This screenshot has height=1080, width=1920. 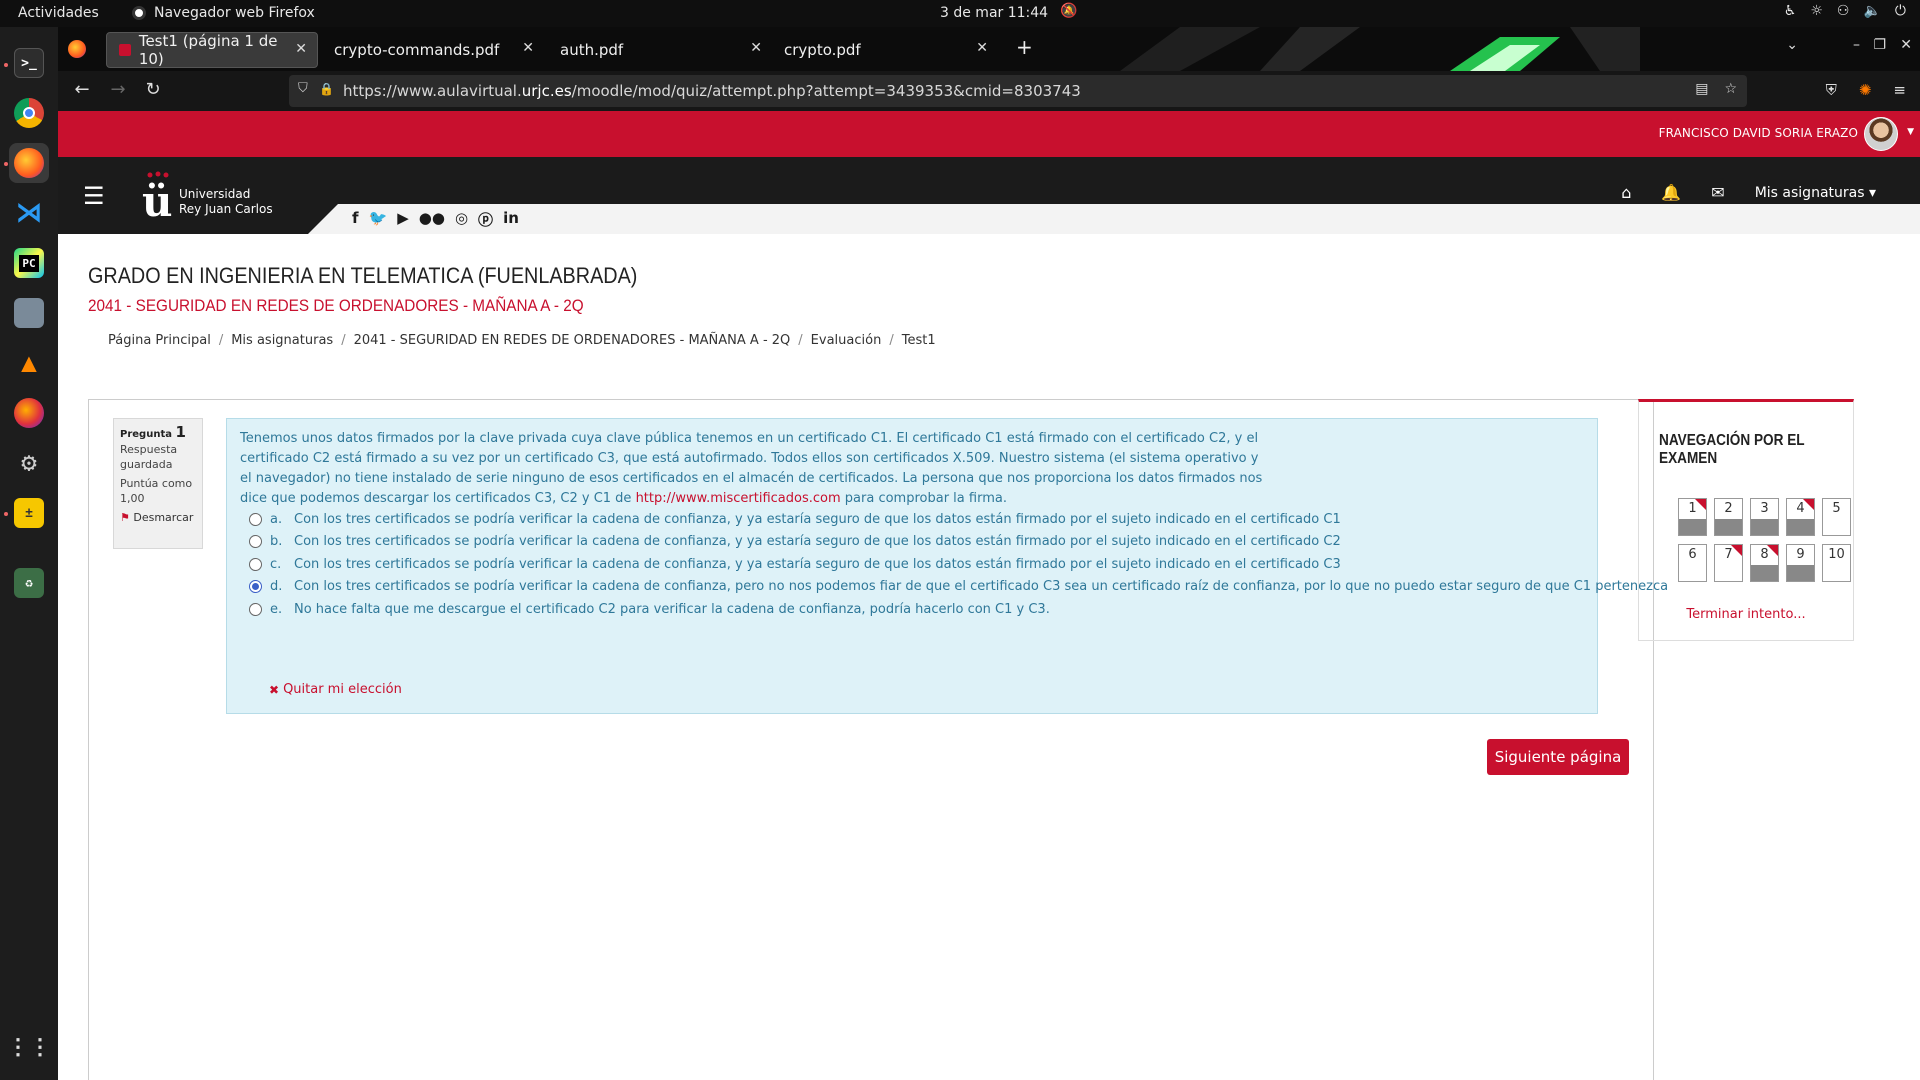 What do you see at coordinates (1815, 193) in the screenshot?
I see `mis-asignaturas-menu: Mis asignaturas ▾` at bounding box center [1815, 193].